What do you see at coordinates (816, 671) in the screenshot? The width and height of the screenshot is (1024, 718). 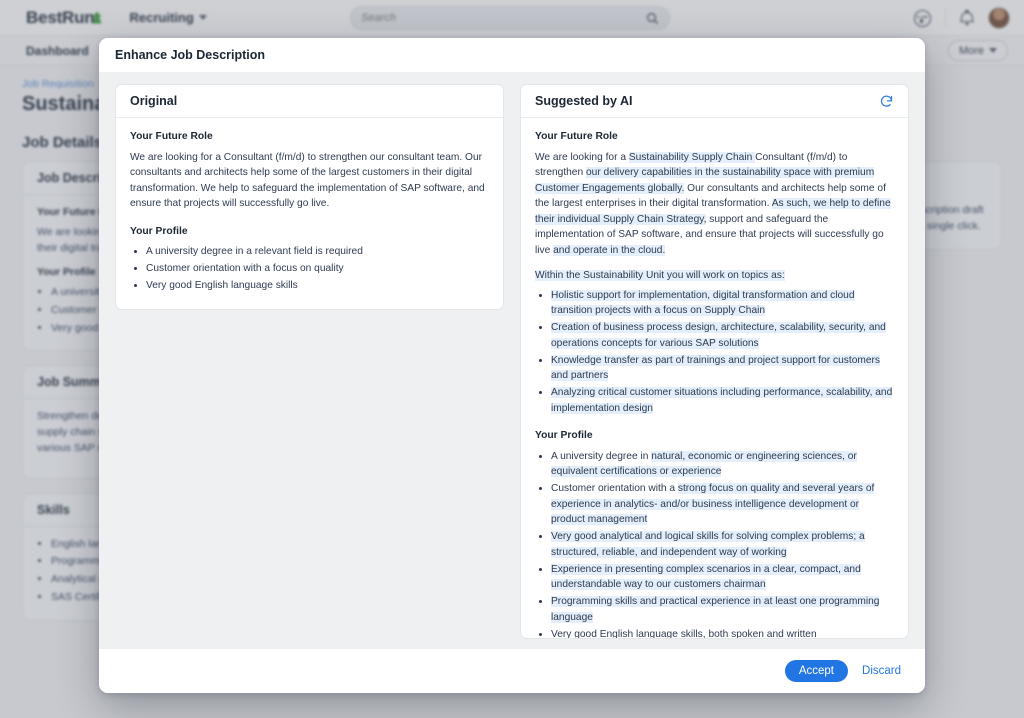 I see `accept-button: Accept` at bounding box center [816, 671].